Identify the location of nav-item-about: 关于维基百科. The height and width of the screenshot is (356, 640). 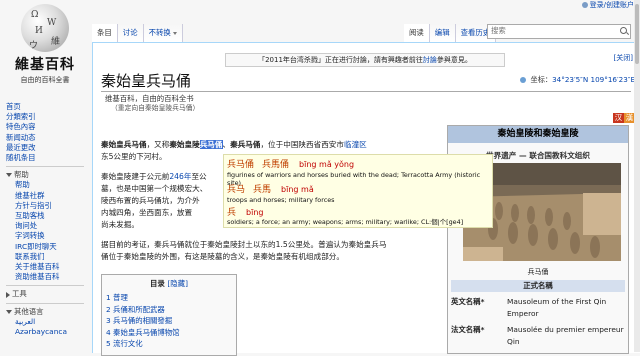
(49, 267).